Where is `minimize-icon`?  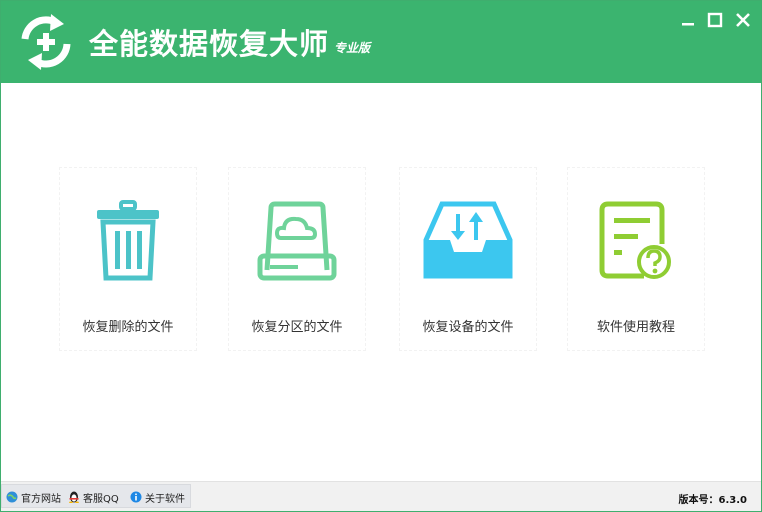
minimize-icon is located at coordinates (688, 24).